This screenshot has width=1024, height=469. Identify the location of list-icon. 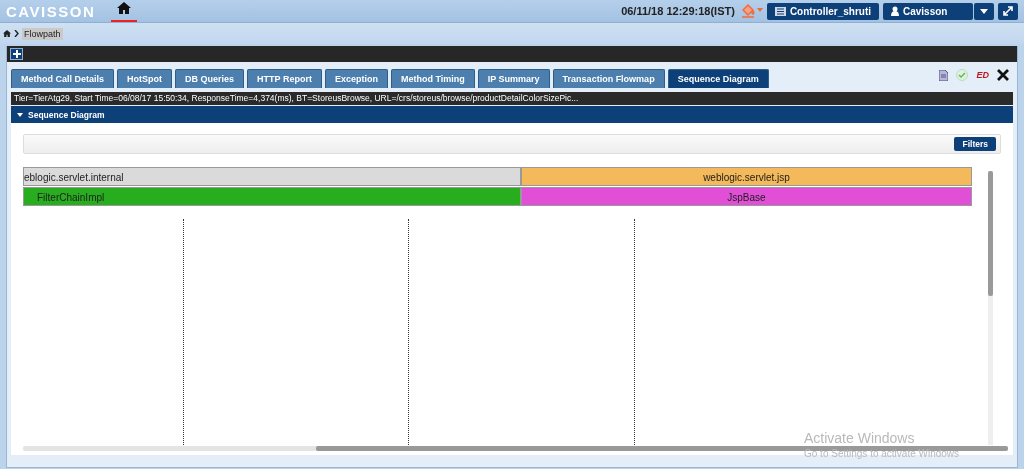
(780, 11).